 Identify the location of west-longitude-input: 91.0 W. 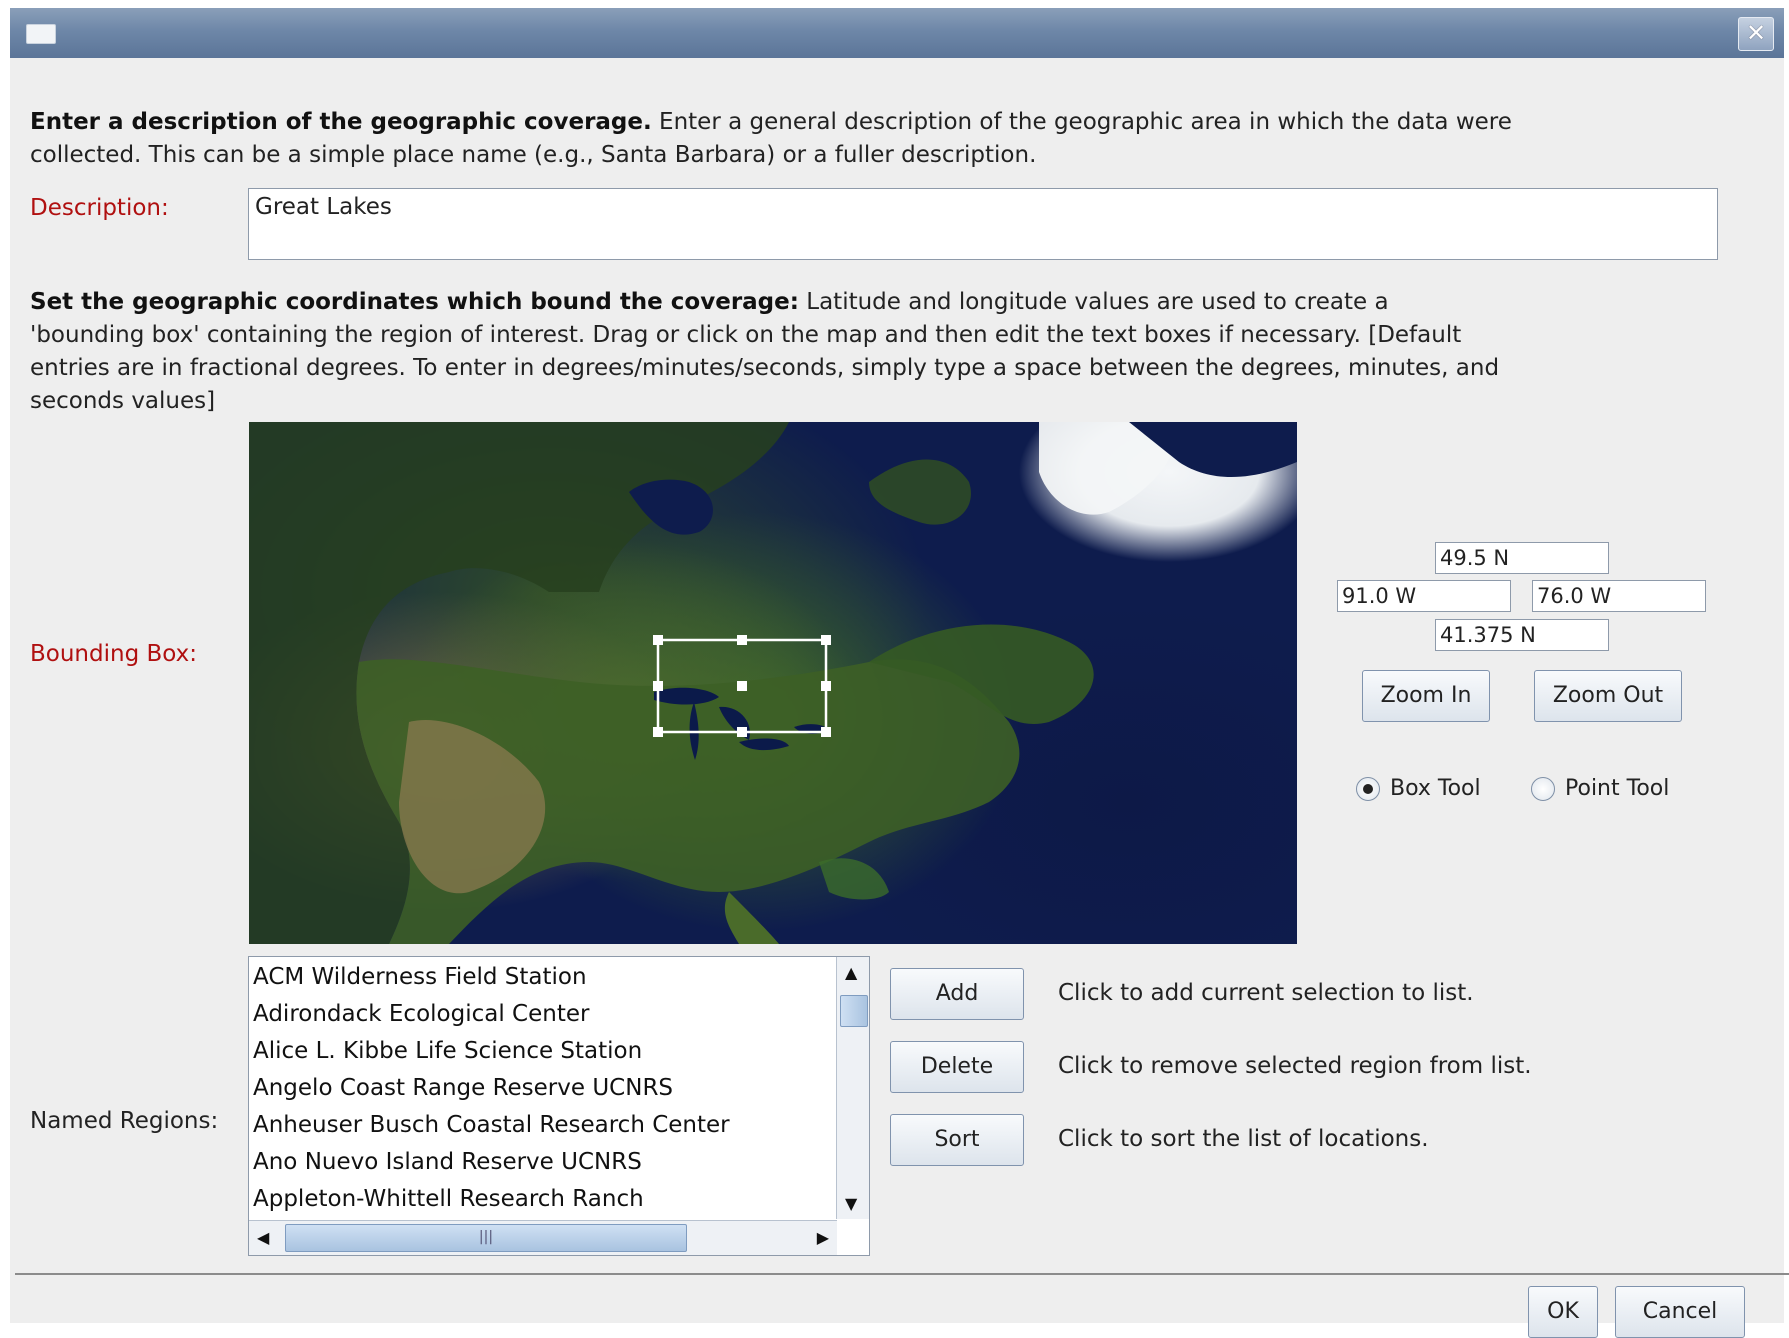
(1424, 596).